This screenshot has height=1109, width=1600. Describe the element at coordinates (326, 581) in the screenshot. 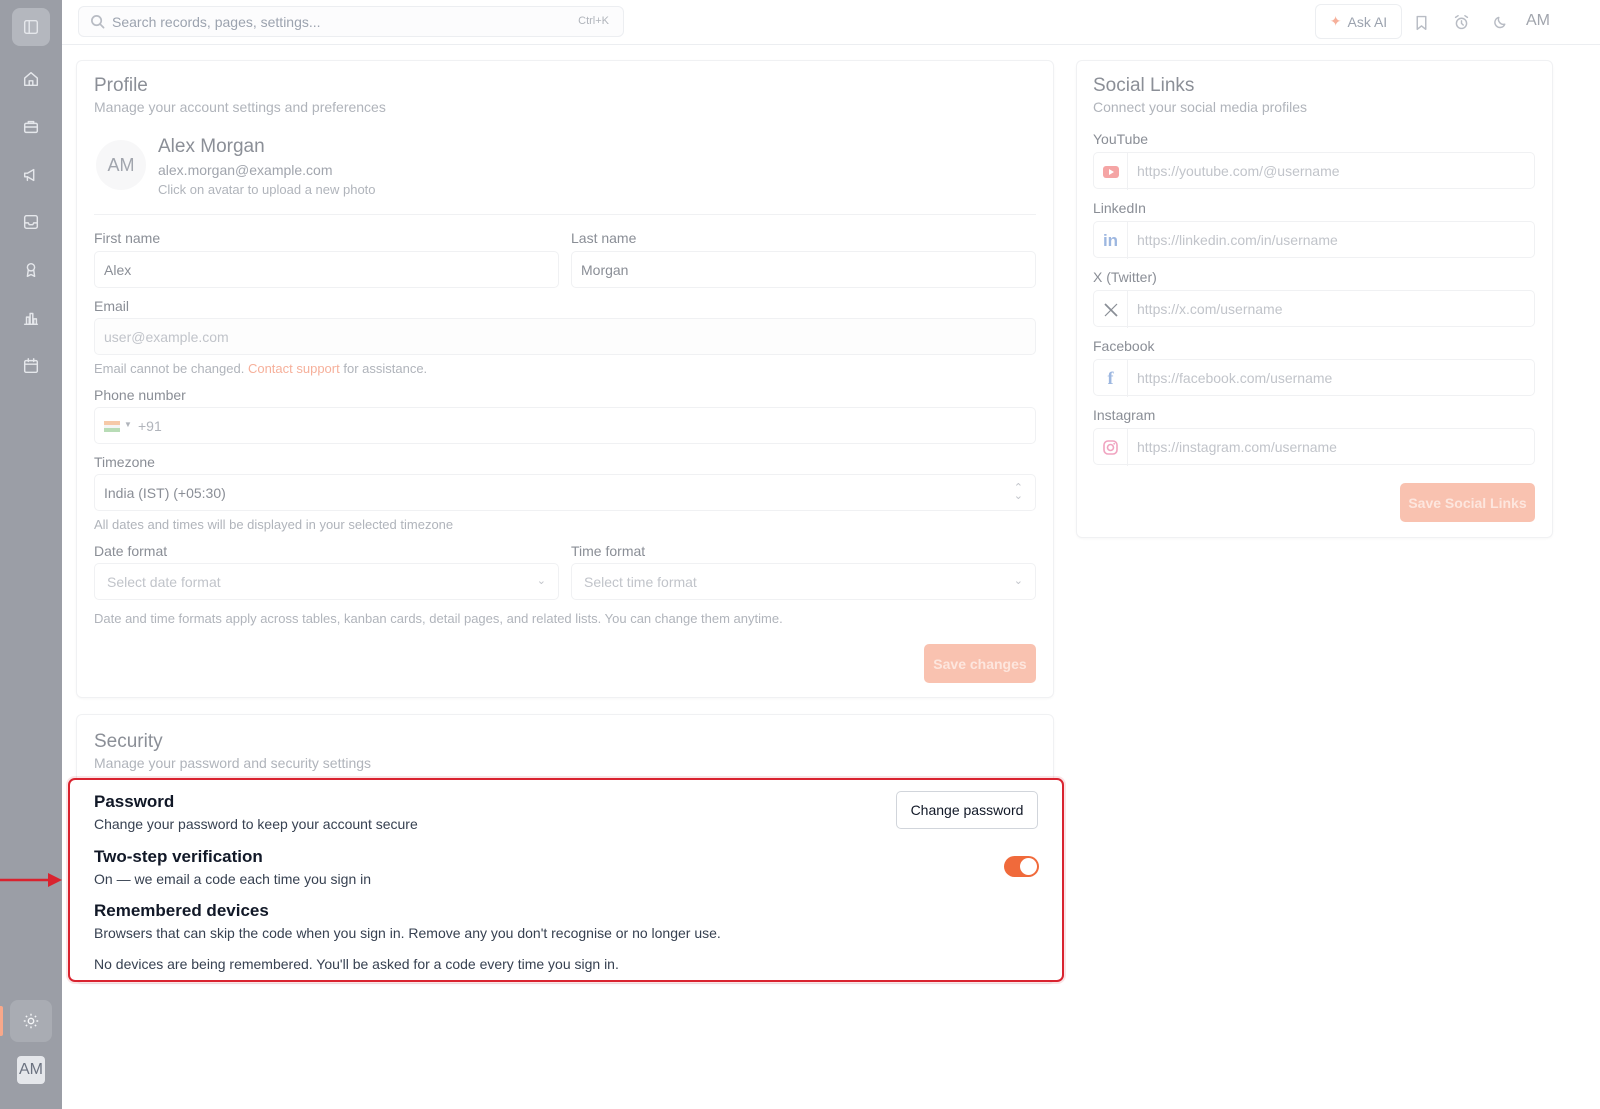

I see `date-format-select: Select date format ⌄` at that location.